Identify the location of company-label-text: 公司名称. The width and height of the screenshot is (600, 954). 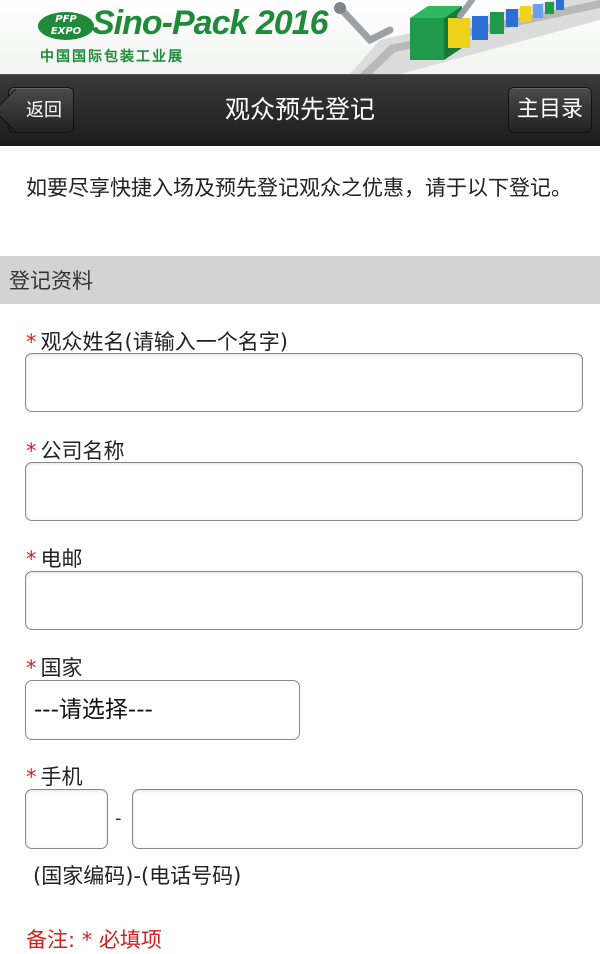
(82, 451).